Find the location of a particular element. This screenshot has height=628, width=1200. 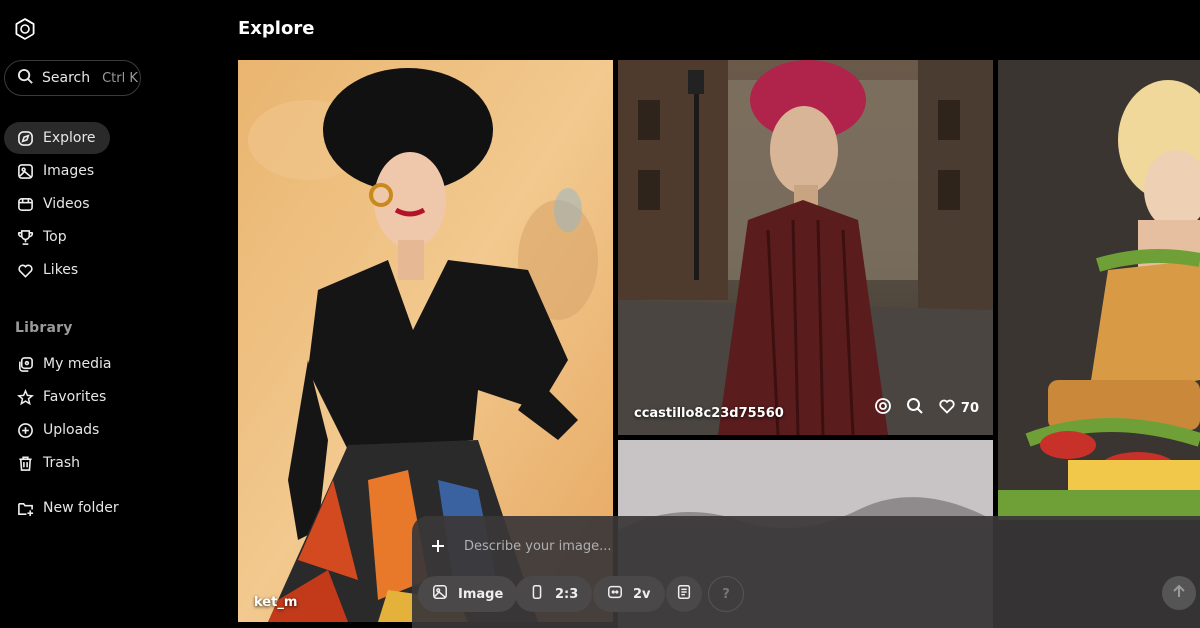

openai-logo-icon is located at coordinates (25, 29).